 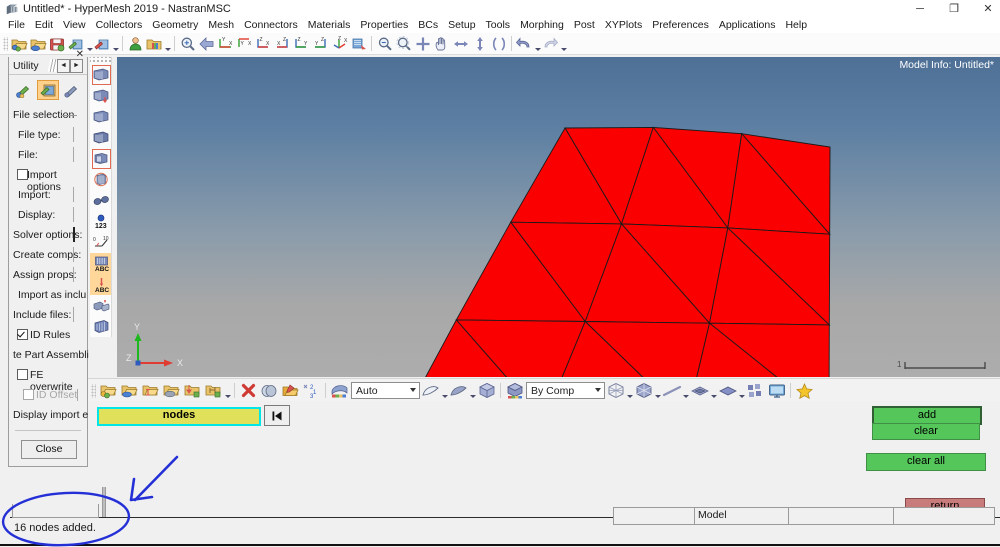 What do you see at coordinates (221, 25) in the screenshot?
I see `menu-item-mesh: Mesh` at bounding box center [221, 25].